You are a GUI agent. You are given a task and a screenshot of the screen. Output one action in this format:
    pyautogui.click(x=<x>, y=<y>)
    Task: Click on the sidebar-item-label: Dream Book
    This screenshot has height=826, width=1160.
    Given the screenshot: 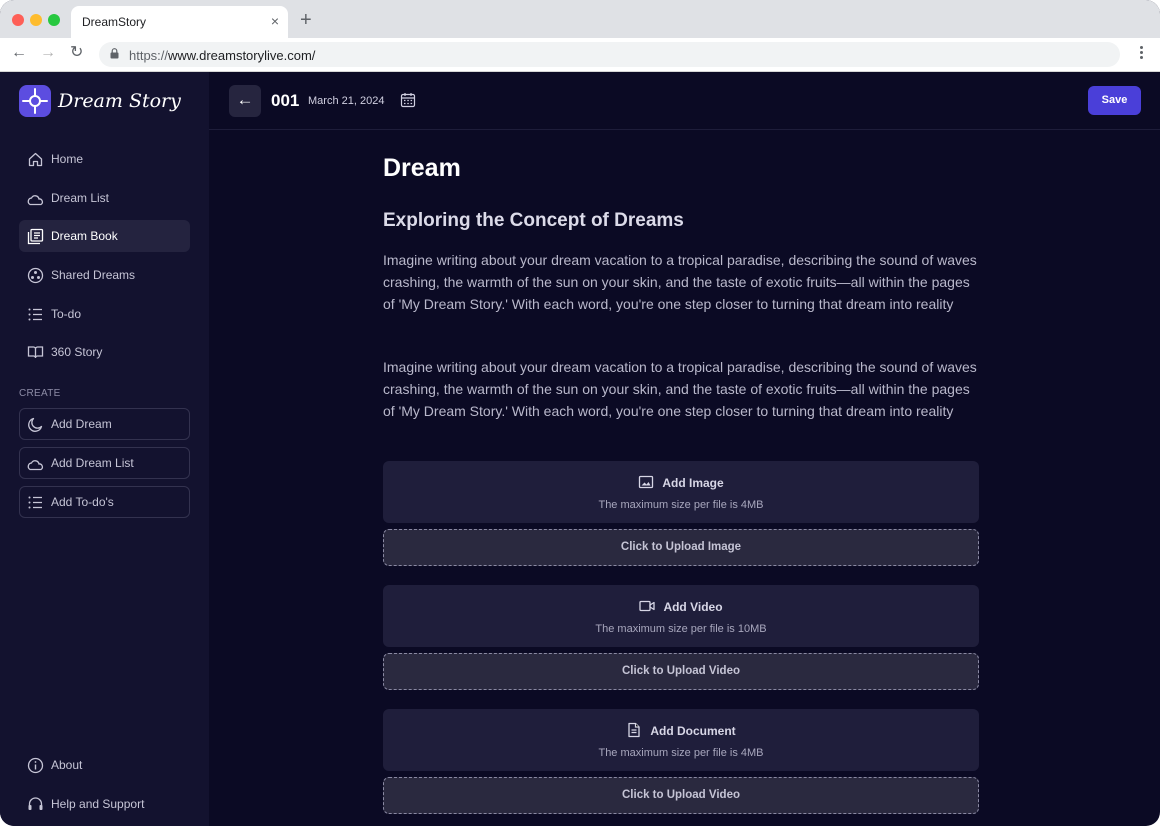 What is the action you would take?
    pyautogui.click(x=84, y=236)
    